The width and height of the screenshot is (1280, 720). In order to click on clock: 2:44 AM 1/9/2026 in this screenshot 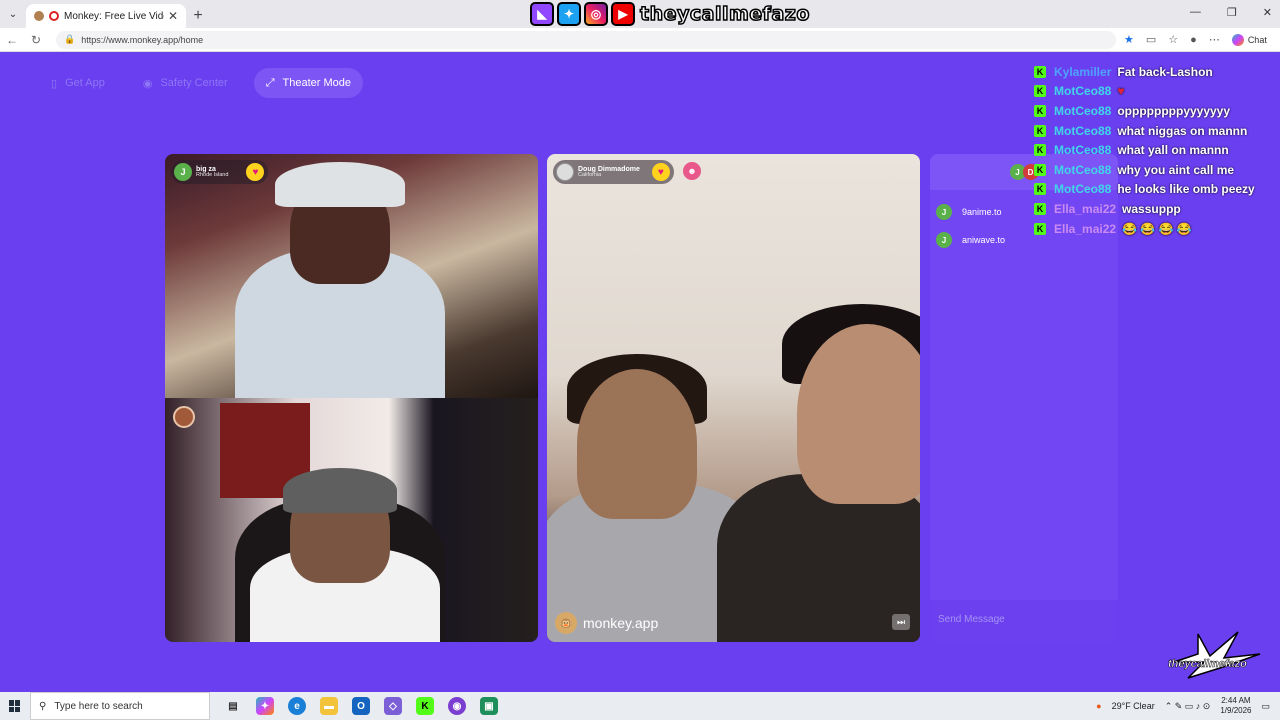, I will do `click(1235, 705)`.